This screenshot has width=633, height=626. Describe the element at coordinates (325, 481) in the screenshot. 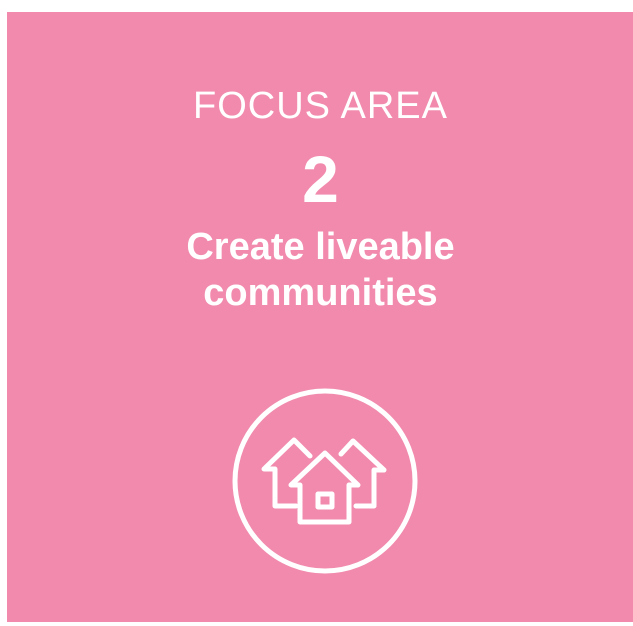

I see `houses-icon` at that location.